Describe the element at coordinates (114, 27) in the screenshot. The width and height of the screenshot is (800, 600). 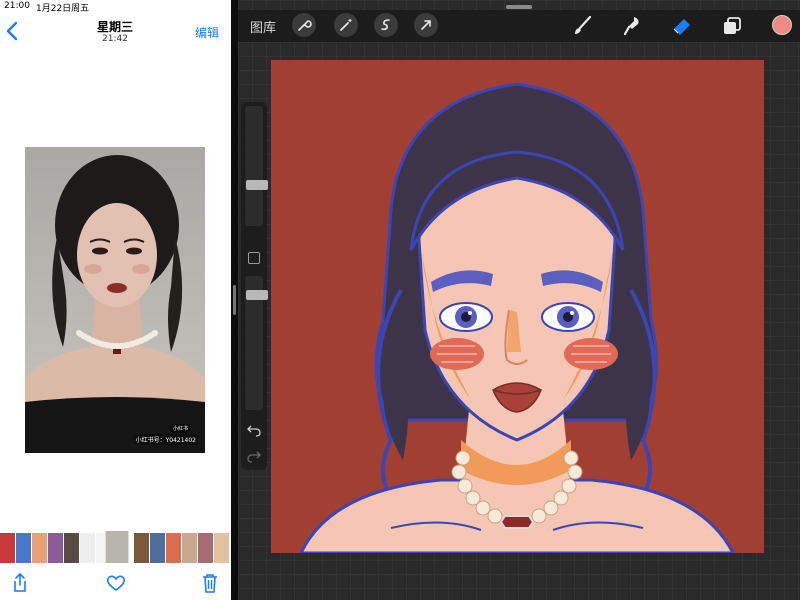
I see `photo-date-title: 星期三` at that location.